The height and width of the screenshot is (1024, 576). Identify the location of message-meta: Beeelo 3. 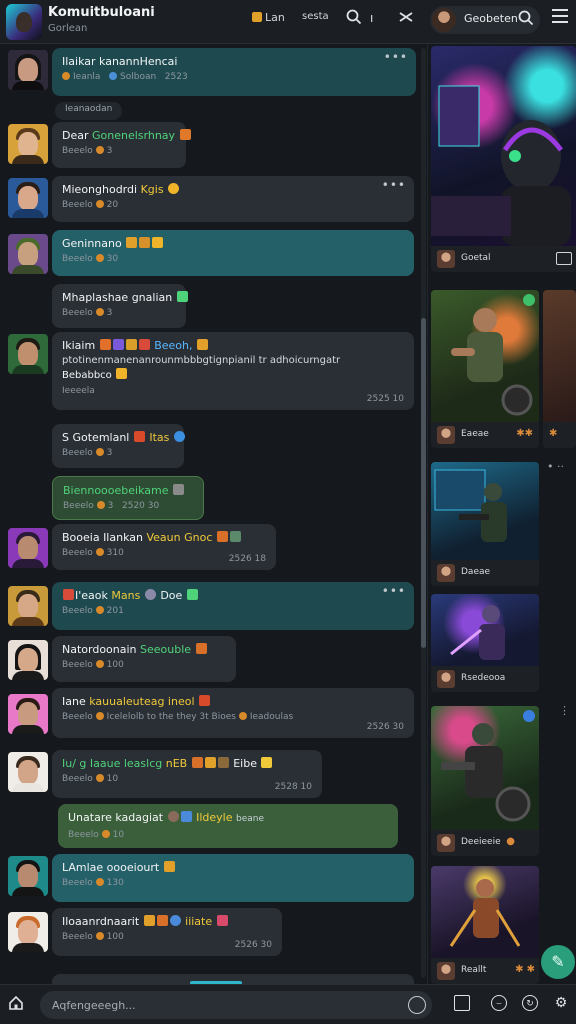
(87, 453).